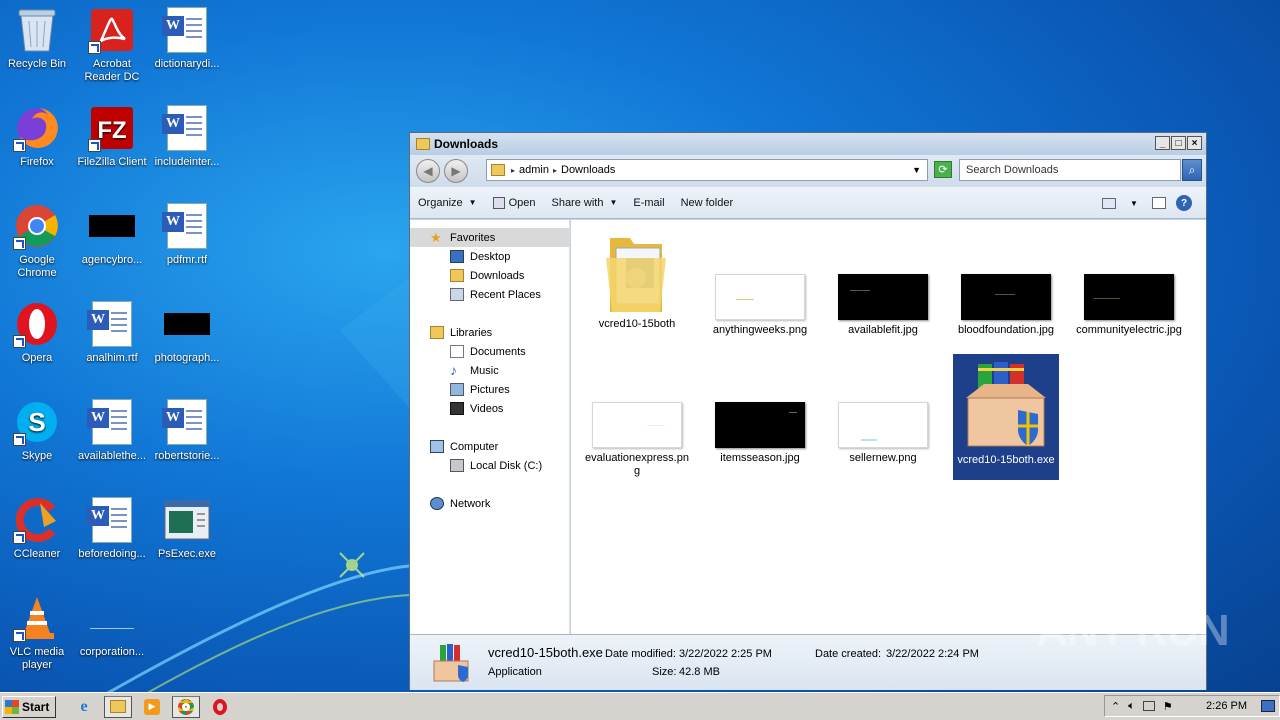 The height and width of the screenshot is (720, 1280). I want to click on desktop-icon-recycle-bin: Recycle Bin, so click(37, 51).